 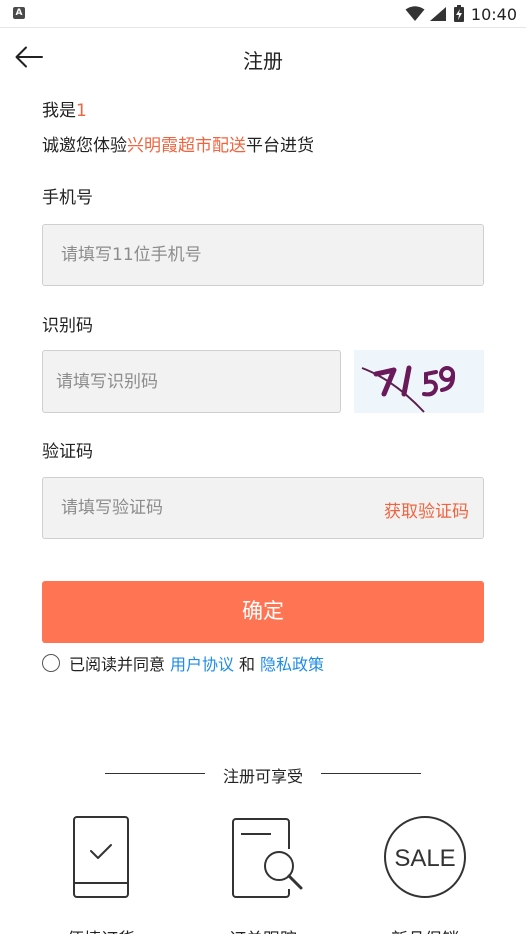 I want to click on agreement-and: 和, so click(x=247, y=664).